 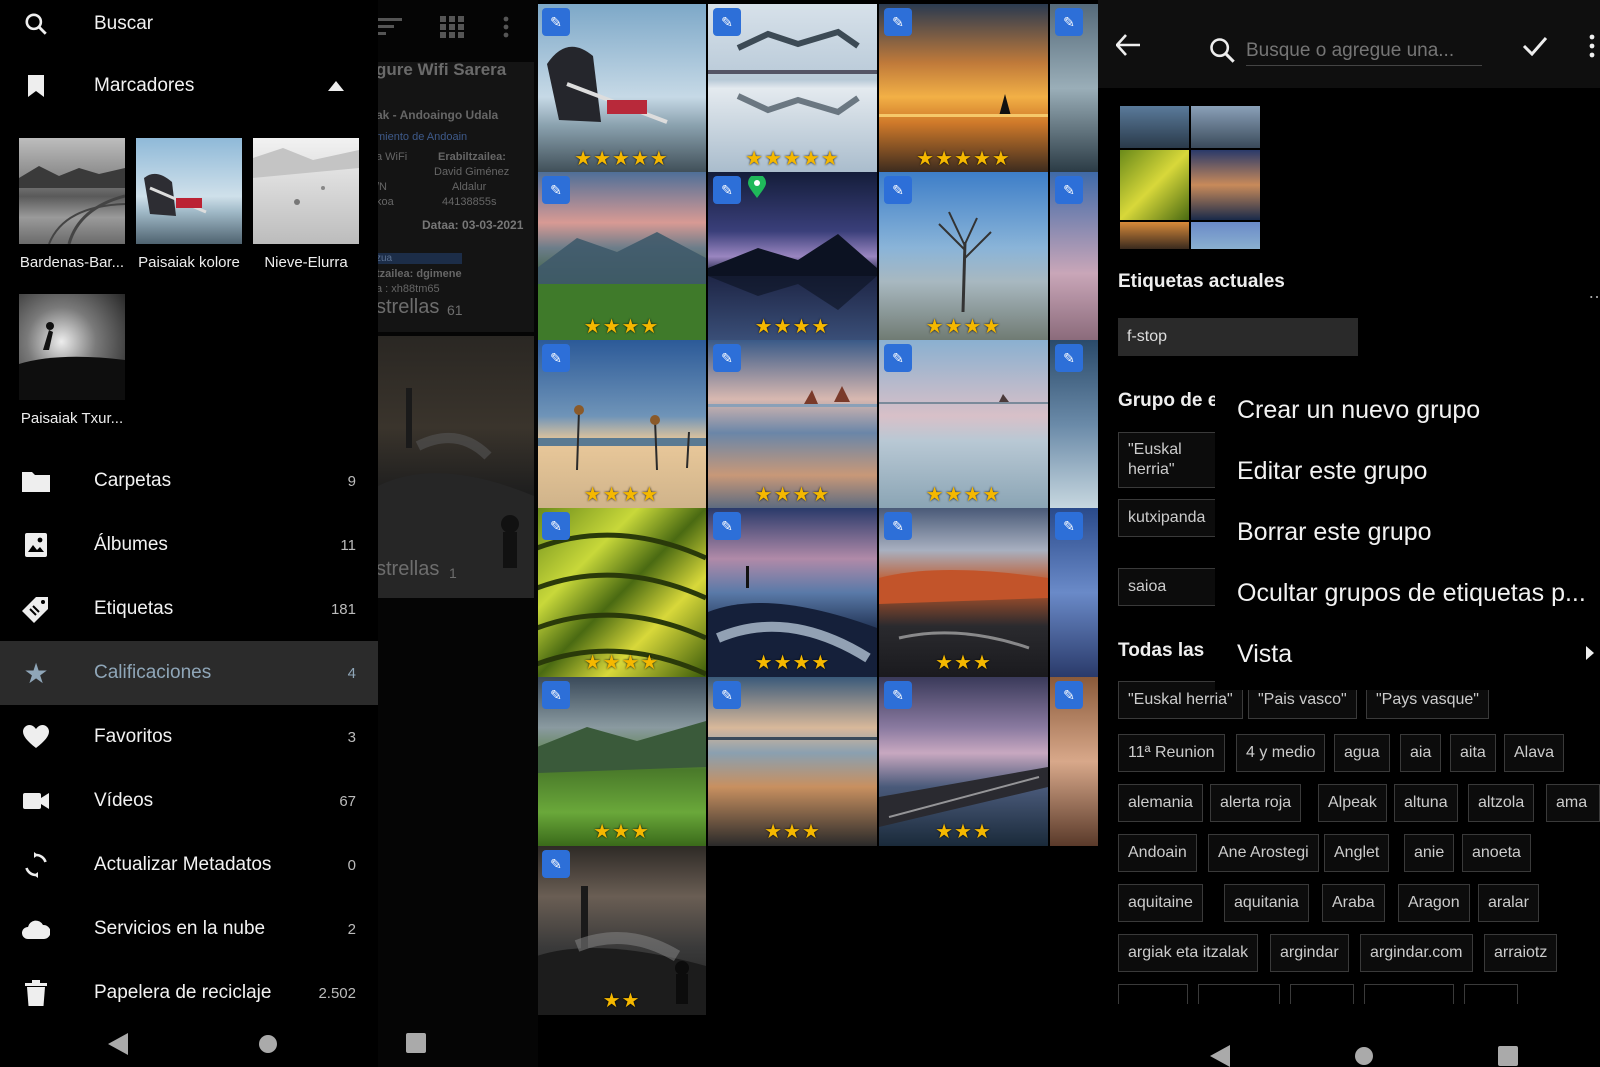 I want to click on tag-chip: Alpeak, so click(x=1352, y=803).